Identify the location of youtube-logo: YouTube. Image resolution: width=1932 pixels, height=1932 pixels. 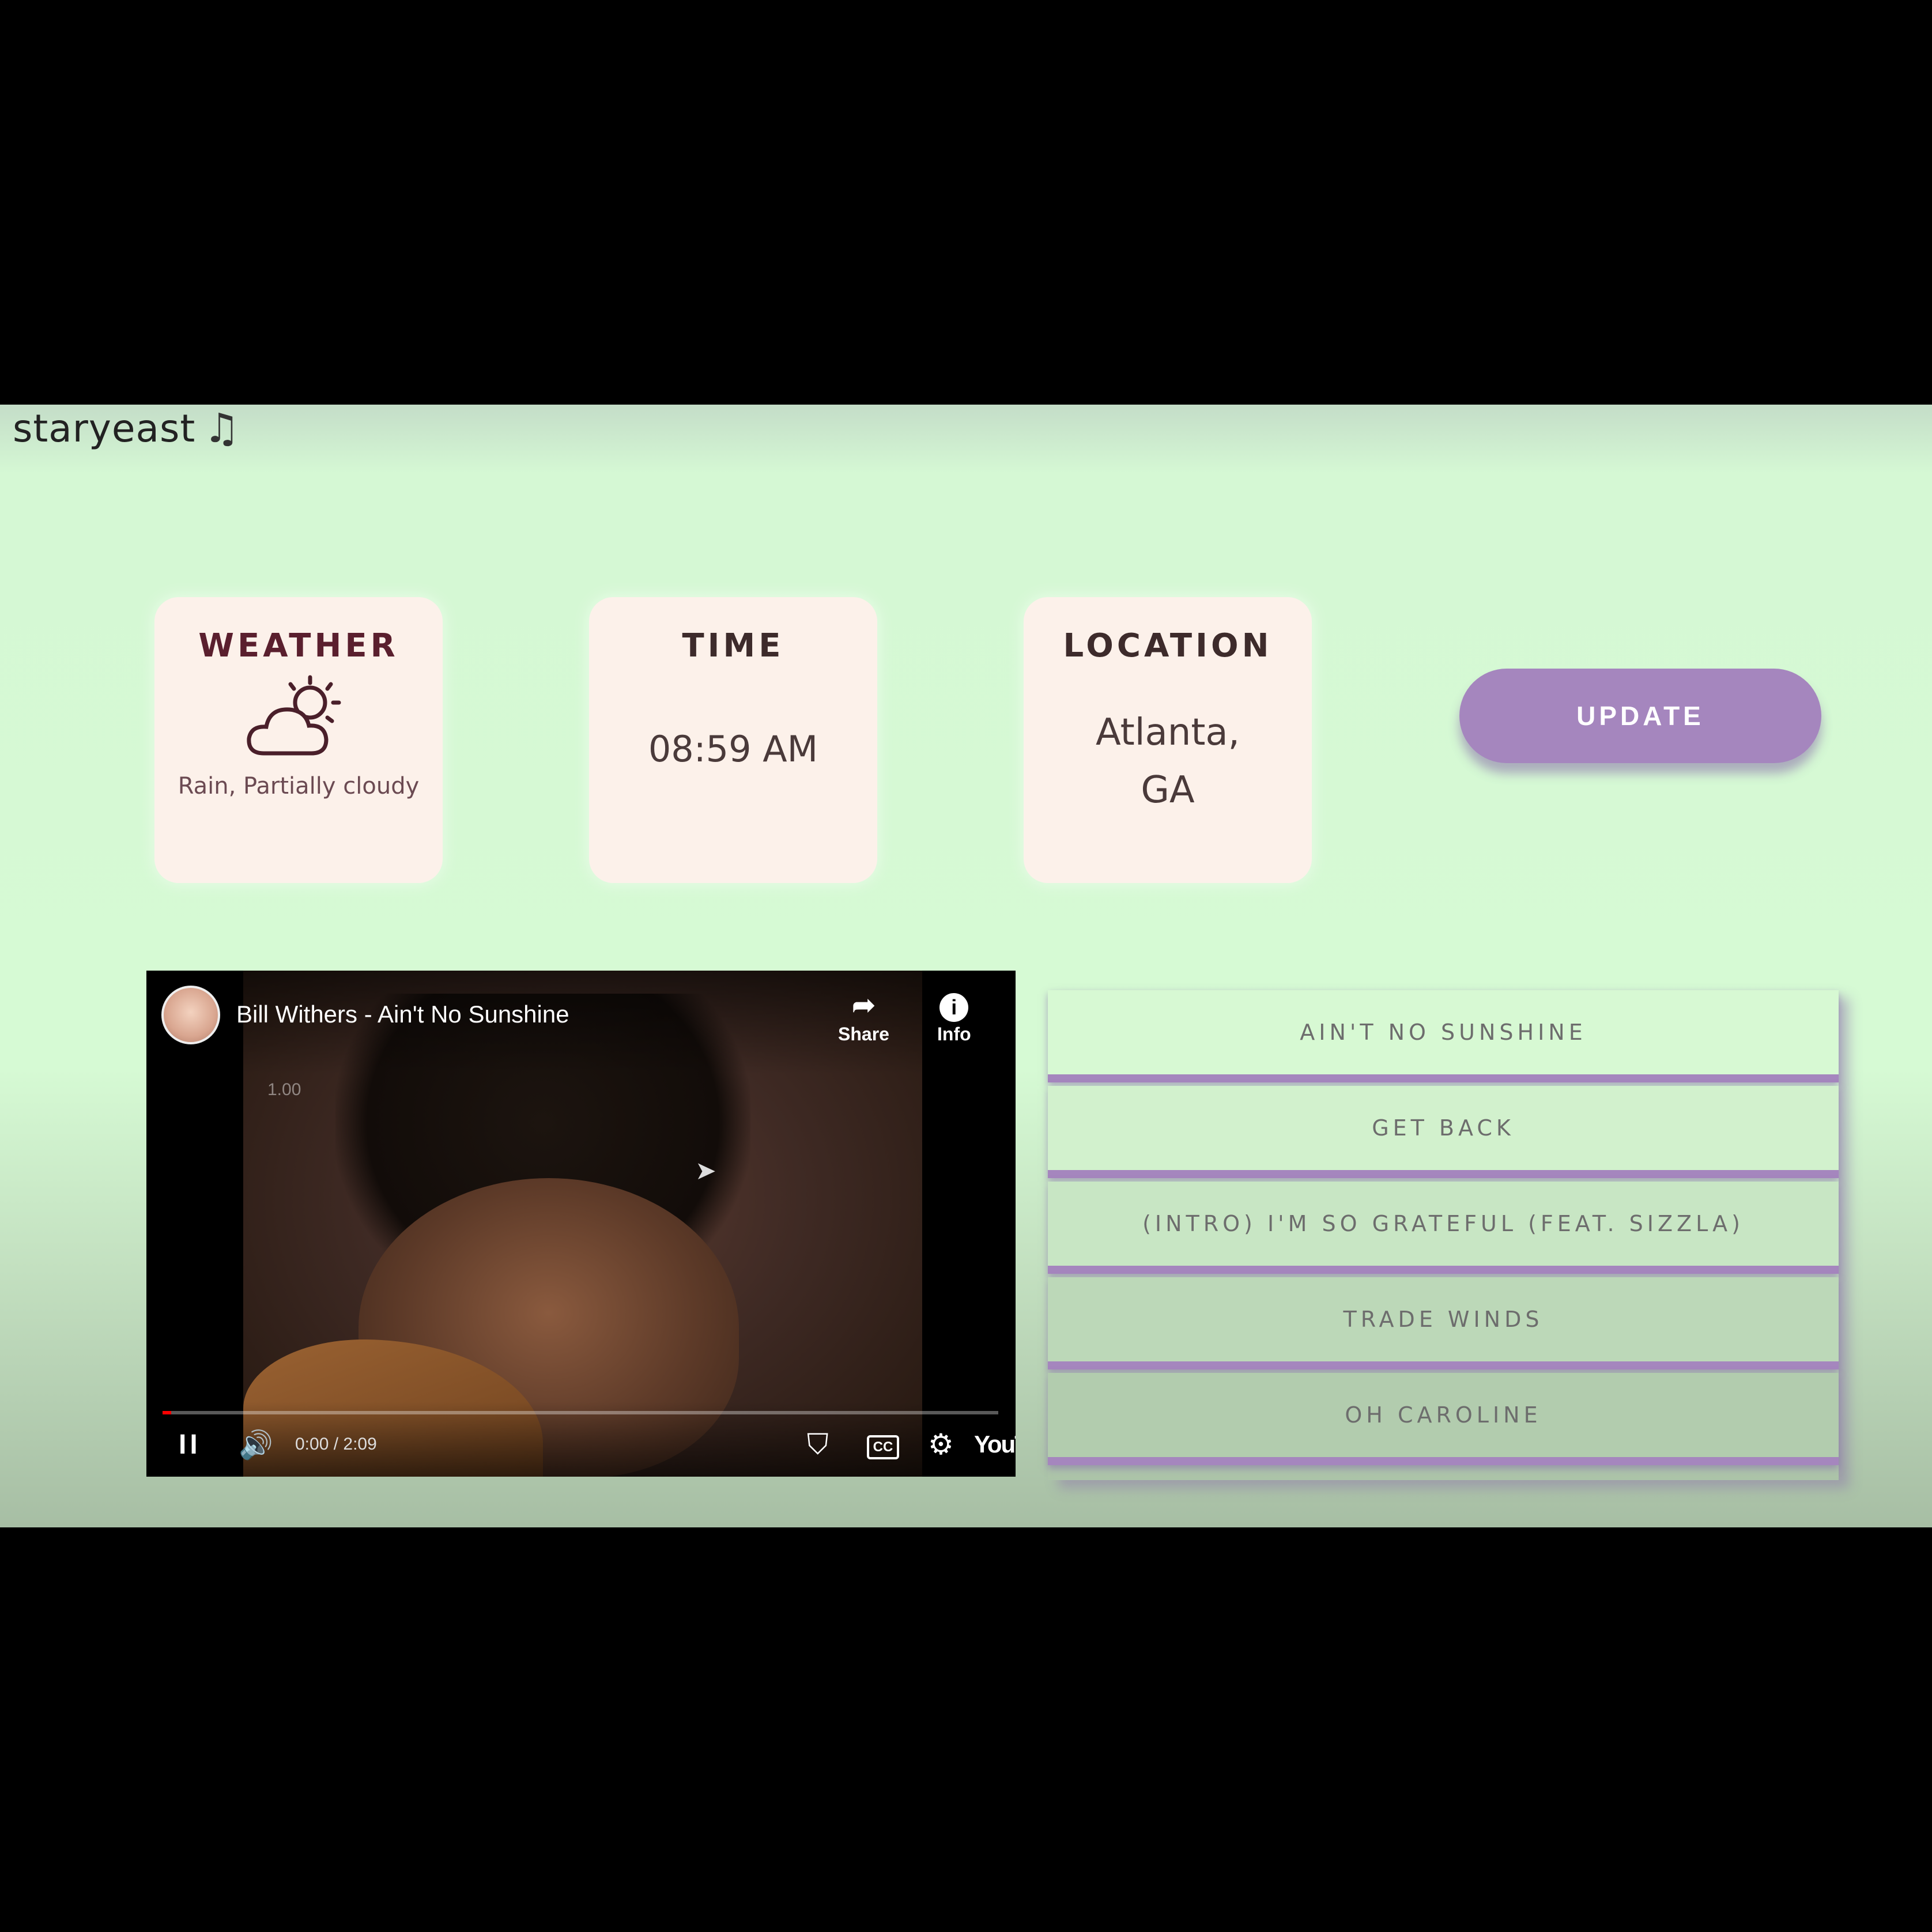
(995, 1445).